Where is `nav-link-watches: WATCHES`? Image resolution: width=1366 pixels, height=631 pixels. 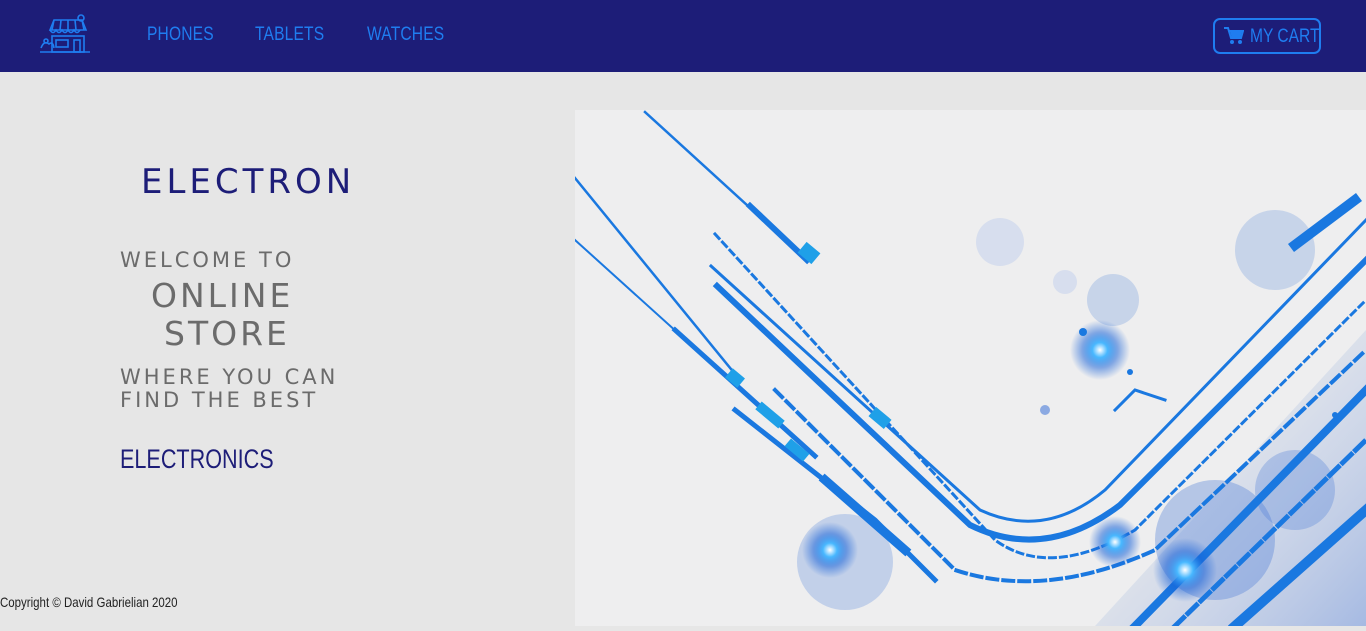 nav-link-watches: WATCHES is located at coordinates (405, 35).